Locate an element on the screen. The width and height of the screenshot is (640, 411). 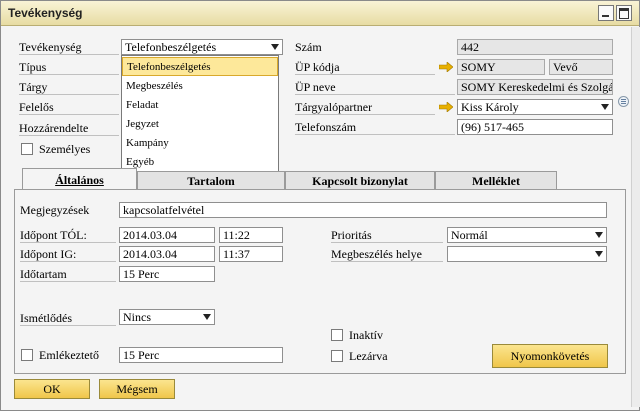
telefonszam-label: Telefonszám is located at coordinates (326, 127).